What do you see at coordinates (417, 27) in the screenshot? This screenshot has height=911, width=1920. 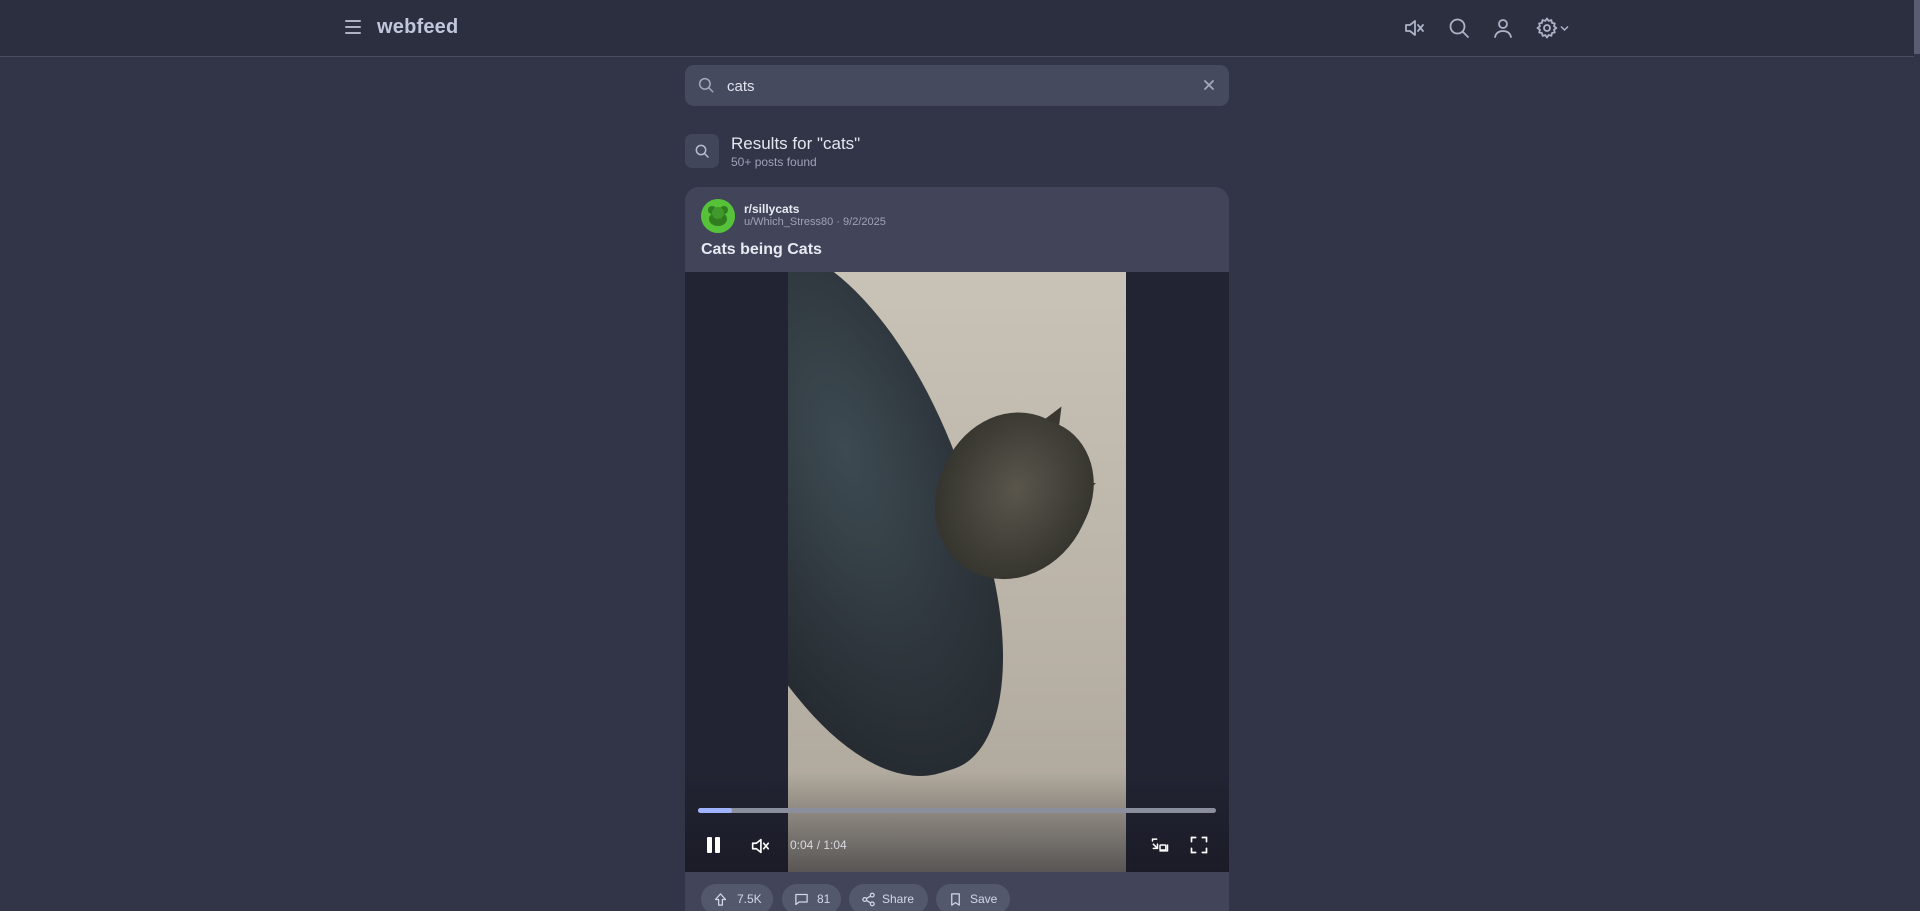 I see `app-logo: webfeed` at bounding box center [417, 27].